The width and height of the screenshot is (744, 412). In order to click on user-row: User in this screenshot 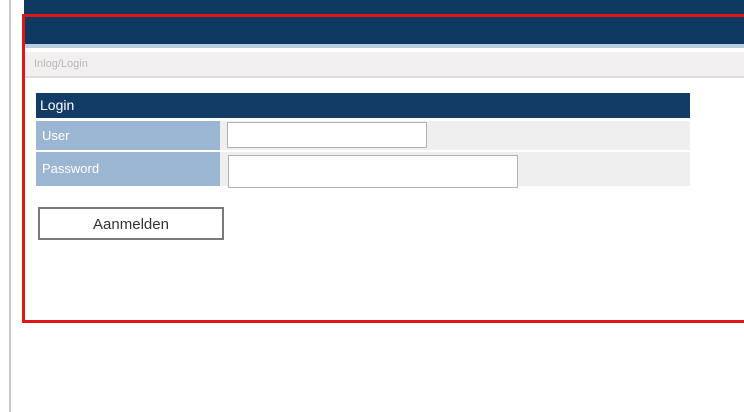, I will do `click(363, 135)`.